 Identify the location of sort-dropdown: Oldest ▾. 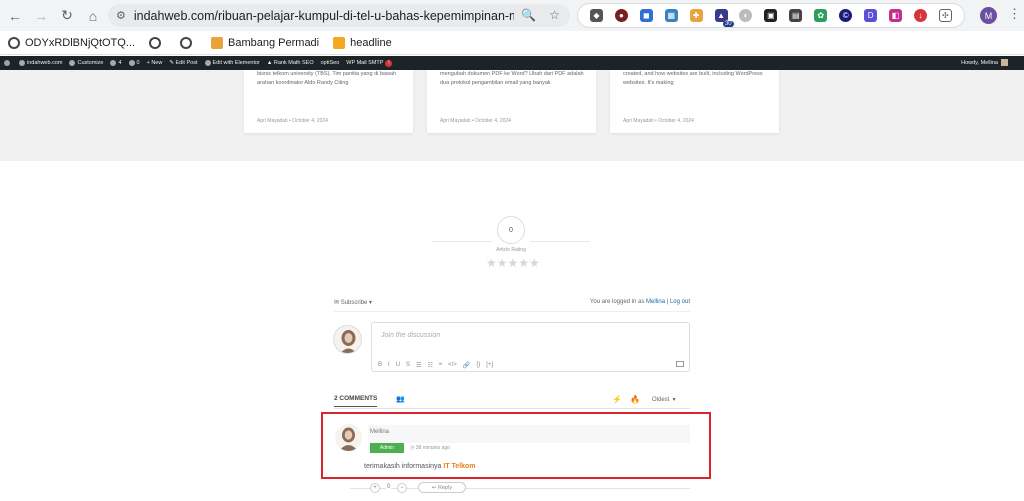
(664, 399).